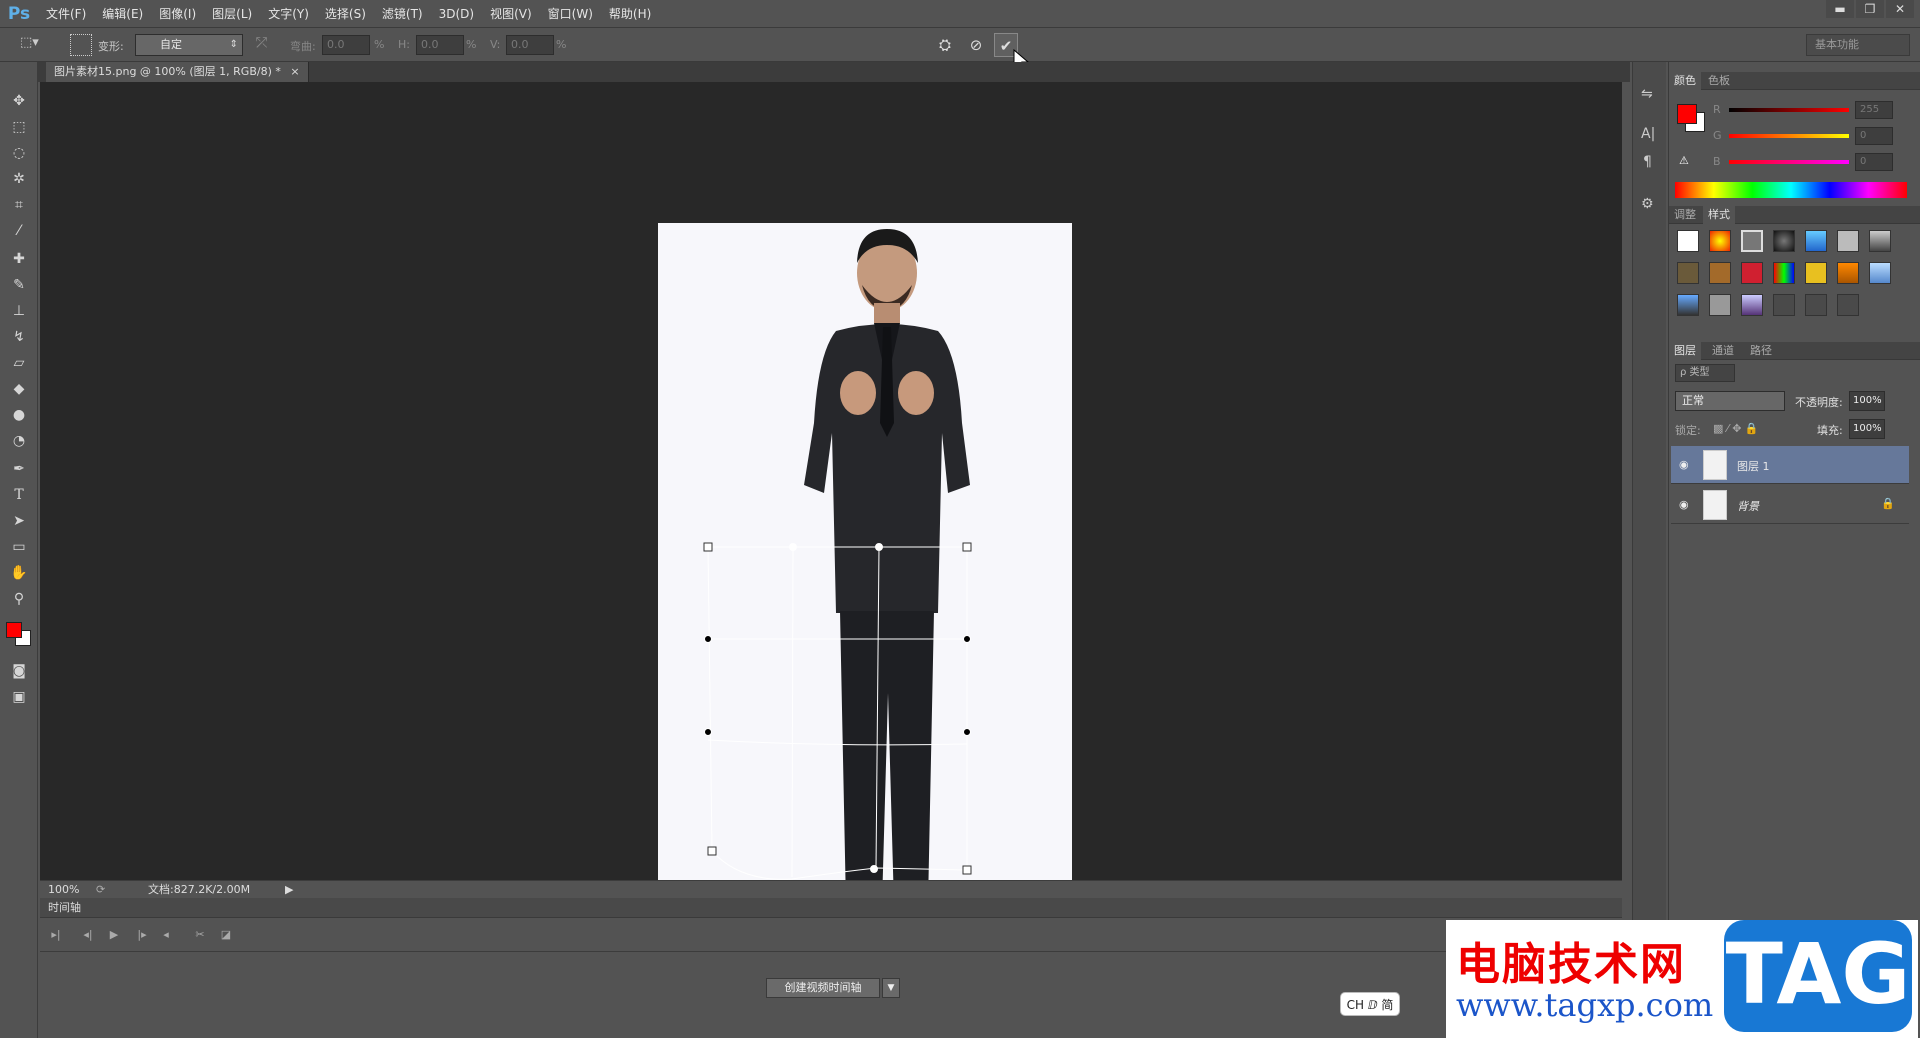 The width and height of the screenshot is (1920, 1038). Describe the element at coordinates (1761, 351) in the screenshot. I see `tab-paths: 路径` at that location.